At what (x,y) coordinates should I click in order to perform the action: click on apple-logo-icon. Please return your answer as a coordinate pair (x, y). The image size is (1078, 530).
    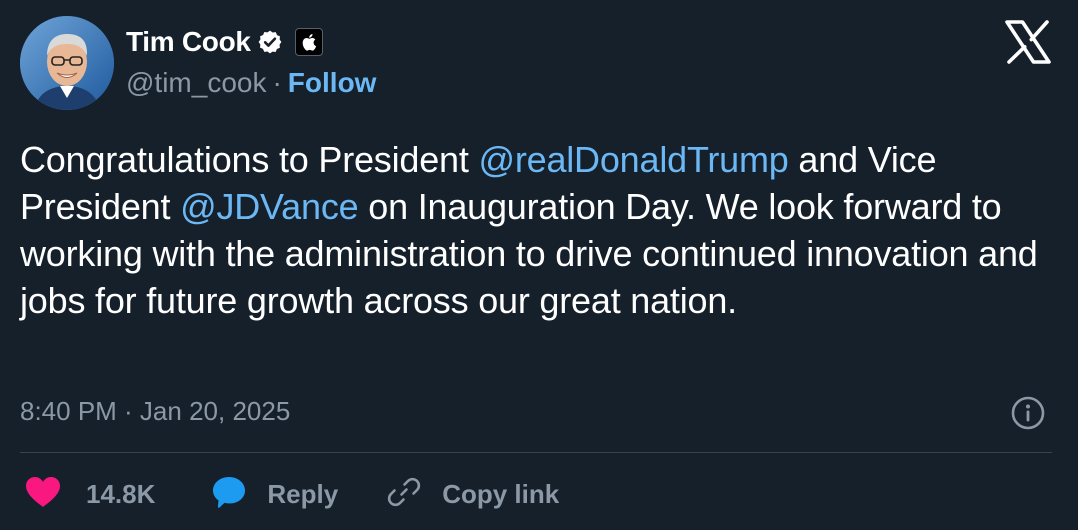
    Looking at the image, I should click on (308, 42).